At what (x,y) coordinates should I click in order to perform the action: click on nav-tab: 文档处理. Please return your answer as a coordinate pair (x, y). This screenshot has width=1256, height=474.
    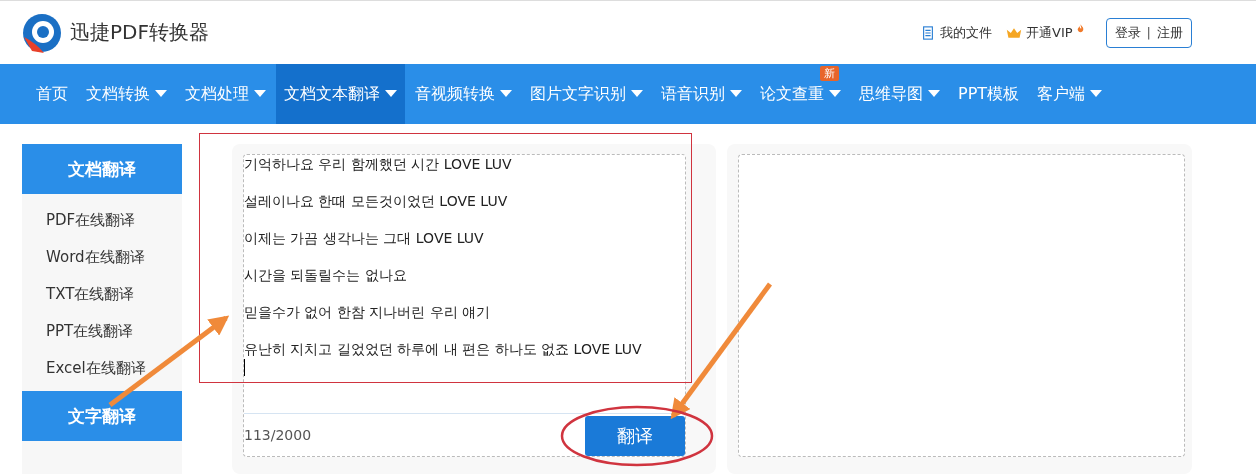
    Looking at the image, I should click on (225, 94).